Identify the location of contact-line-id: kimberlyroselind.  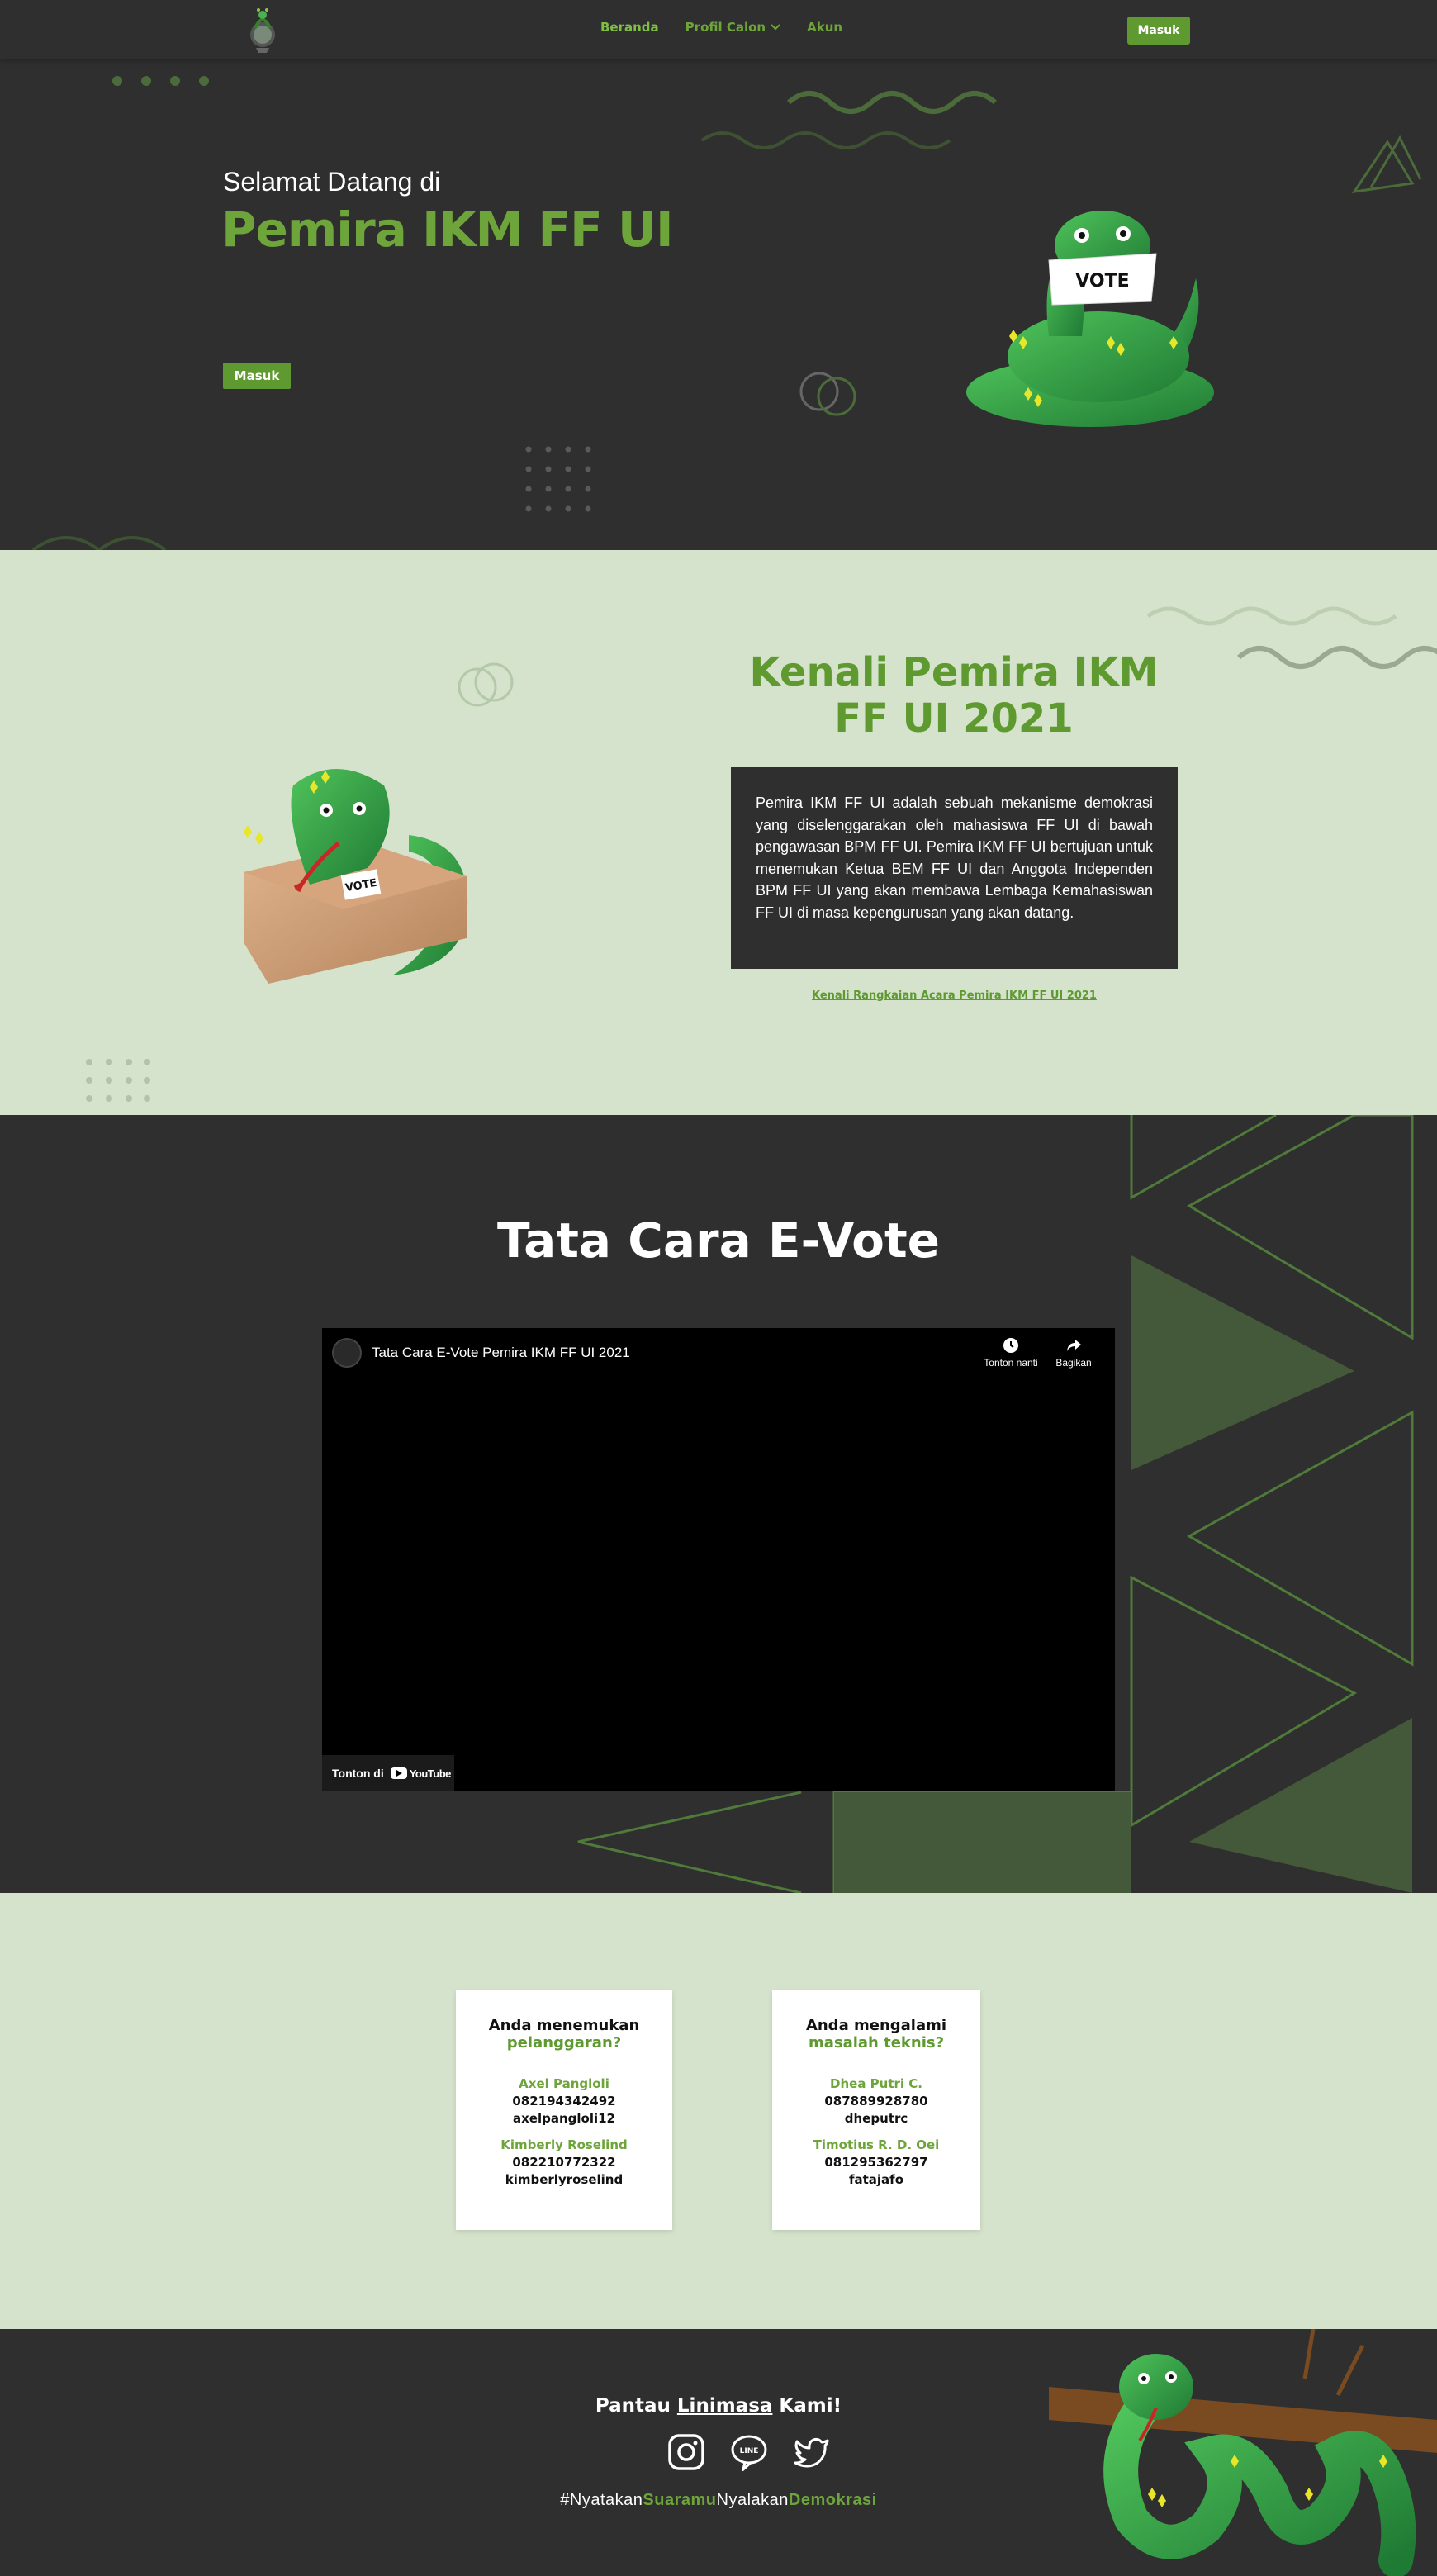
(565, 2179).